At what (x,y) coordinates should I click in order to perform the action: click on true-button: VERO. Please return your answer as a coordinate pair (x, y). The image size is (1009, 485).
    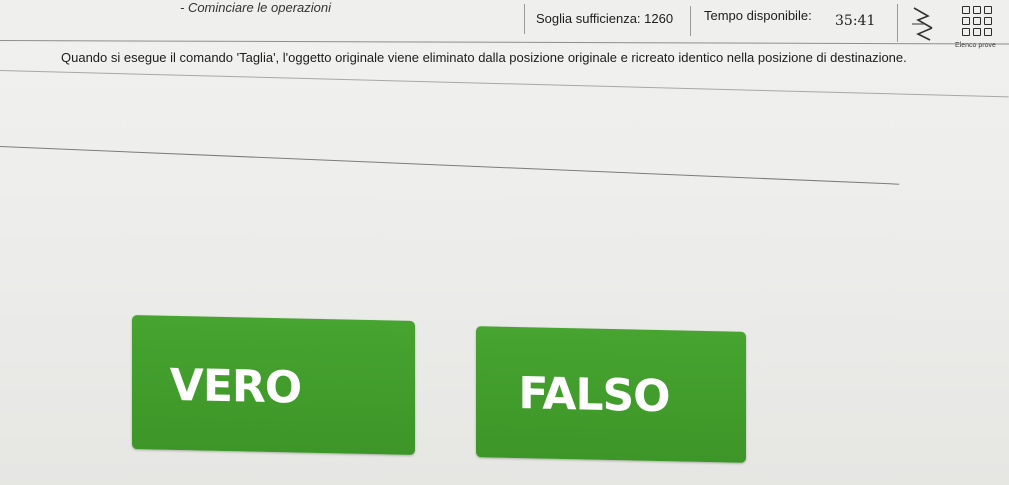
    Looking at the image, I should click on (273, 385).